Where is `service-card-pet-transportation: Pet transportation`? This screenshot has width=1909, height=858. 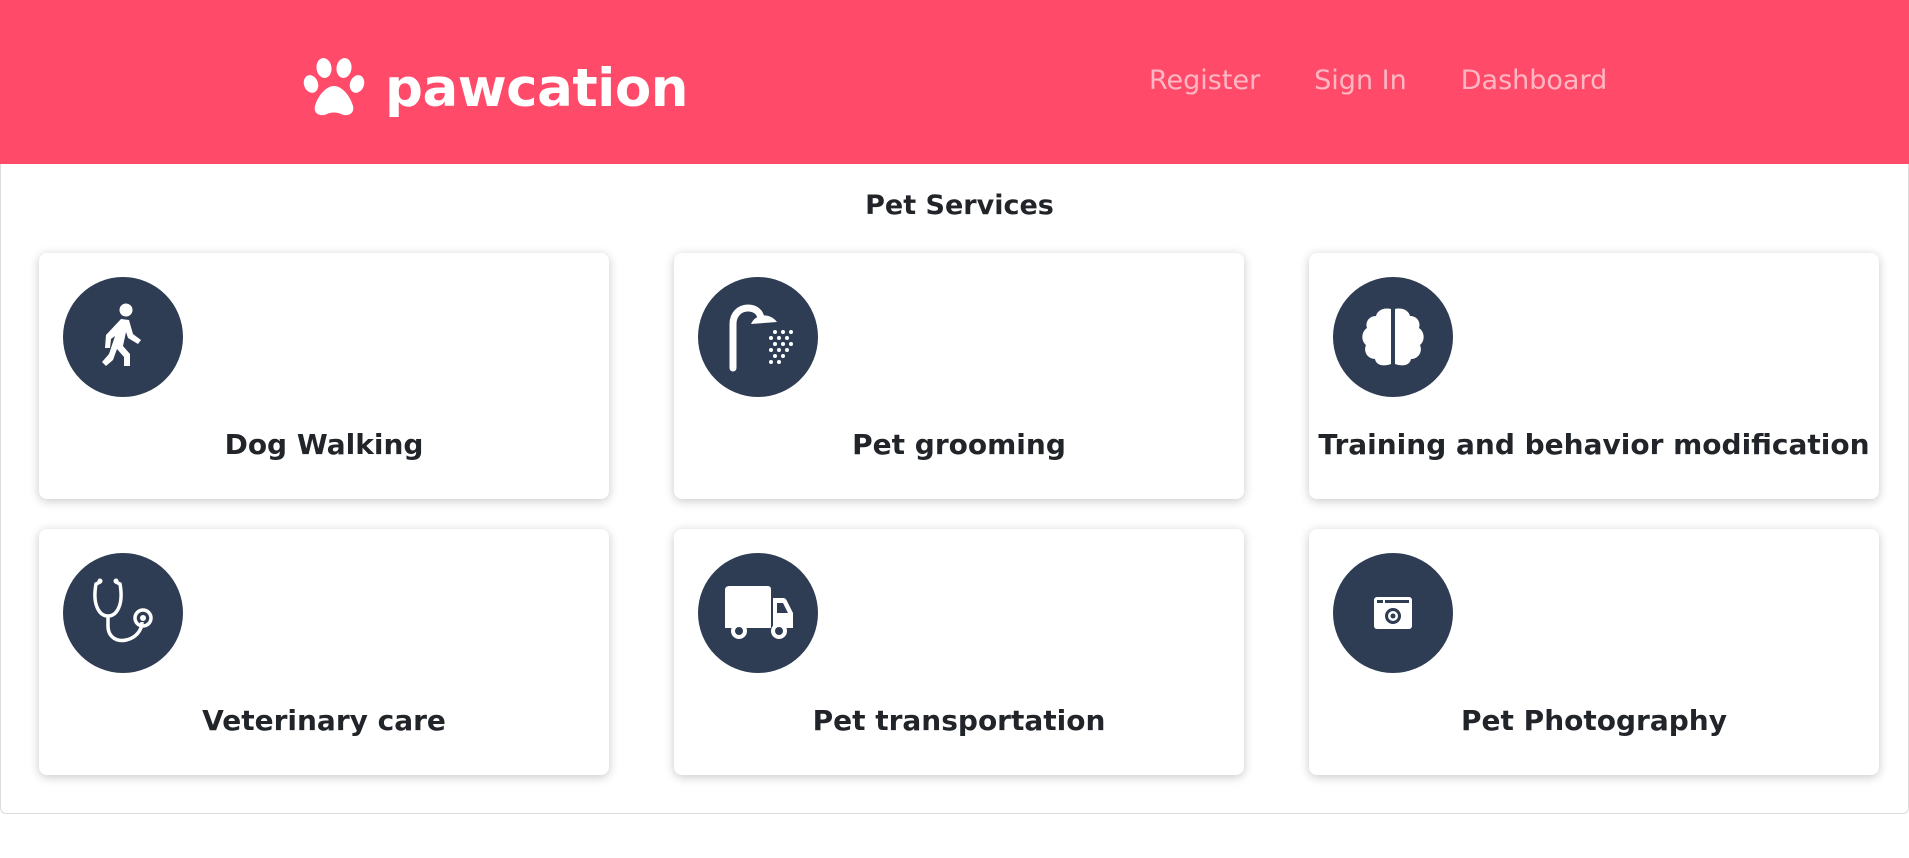 service-card-pet-transportation: Pet transportation is located at coordinates (959, 652).